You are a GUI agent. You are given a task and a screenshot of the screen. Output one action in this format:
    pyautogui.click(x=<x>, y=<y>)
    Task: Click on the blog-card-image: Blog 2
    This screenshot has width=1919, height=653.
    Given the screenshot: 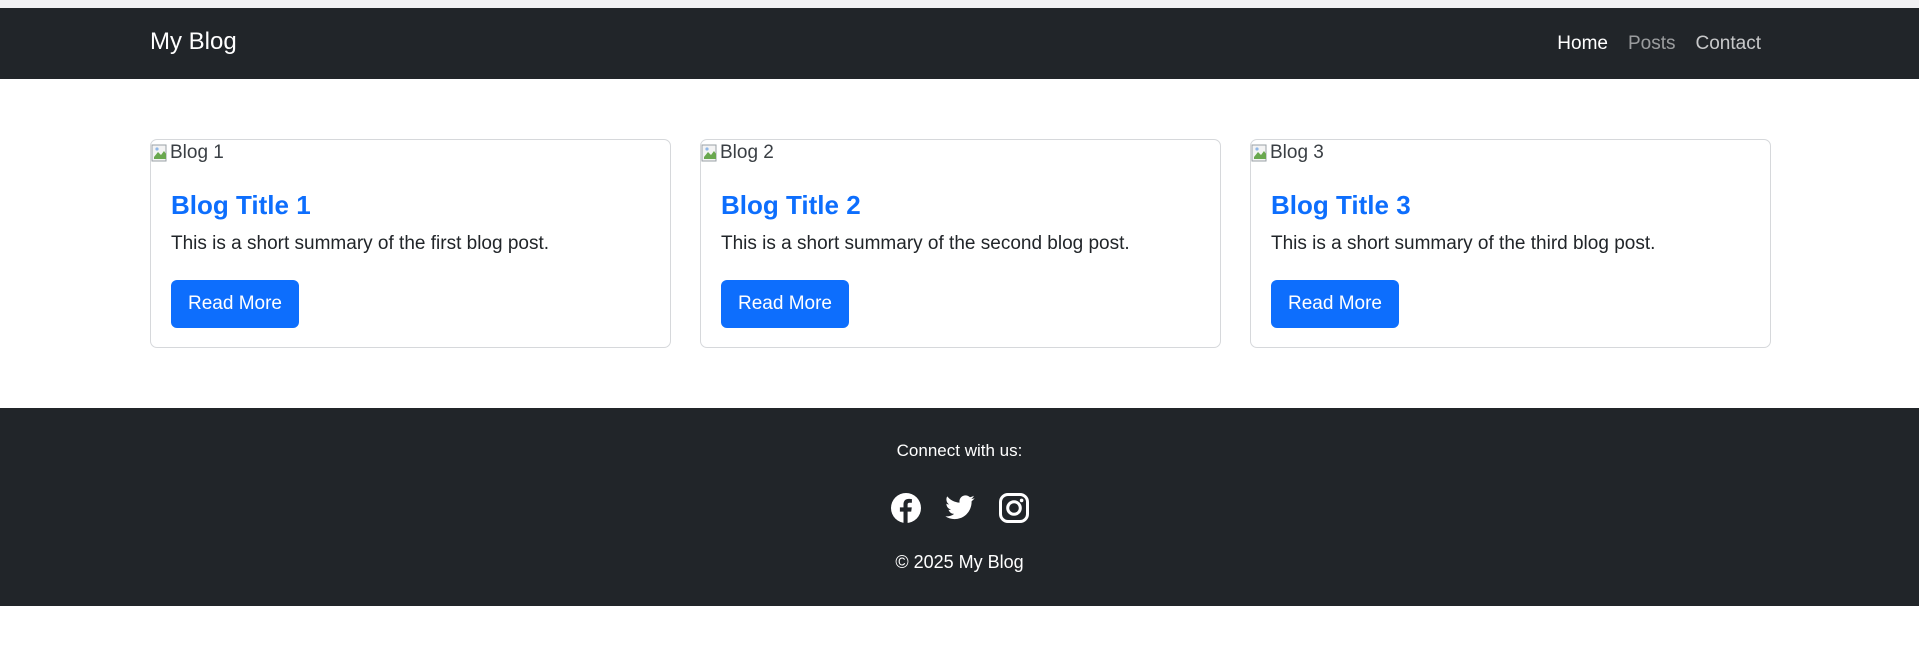 What is the action you would take?
    pyautogui.click(x=737, y=153)
    